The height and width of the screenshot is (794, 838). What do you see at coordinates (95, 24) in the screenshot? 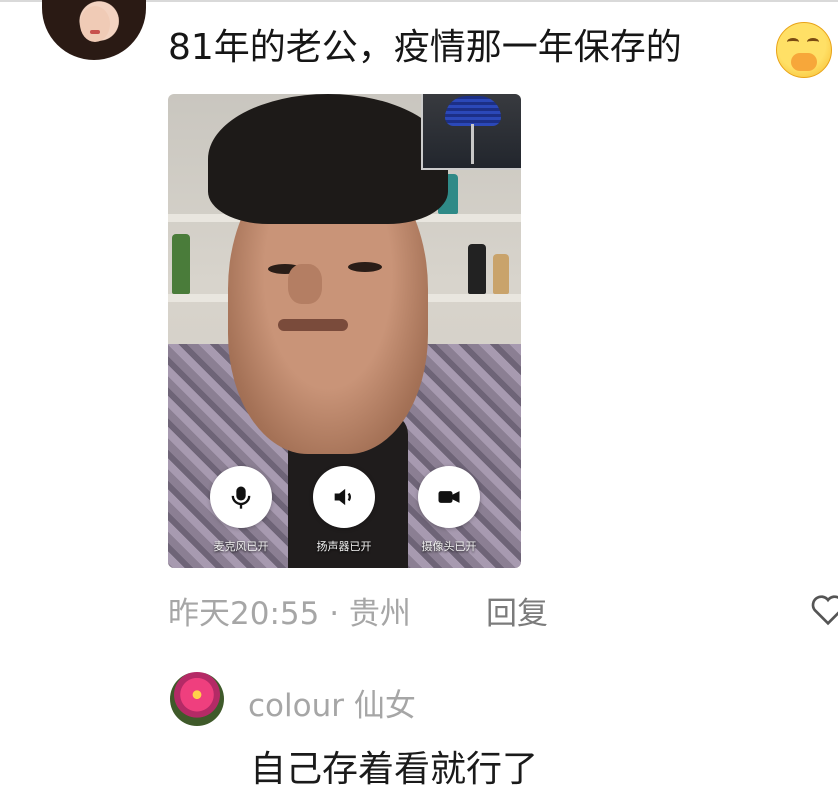
I see `avatar-face` at bounding box center [95, 24].